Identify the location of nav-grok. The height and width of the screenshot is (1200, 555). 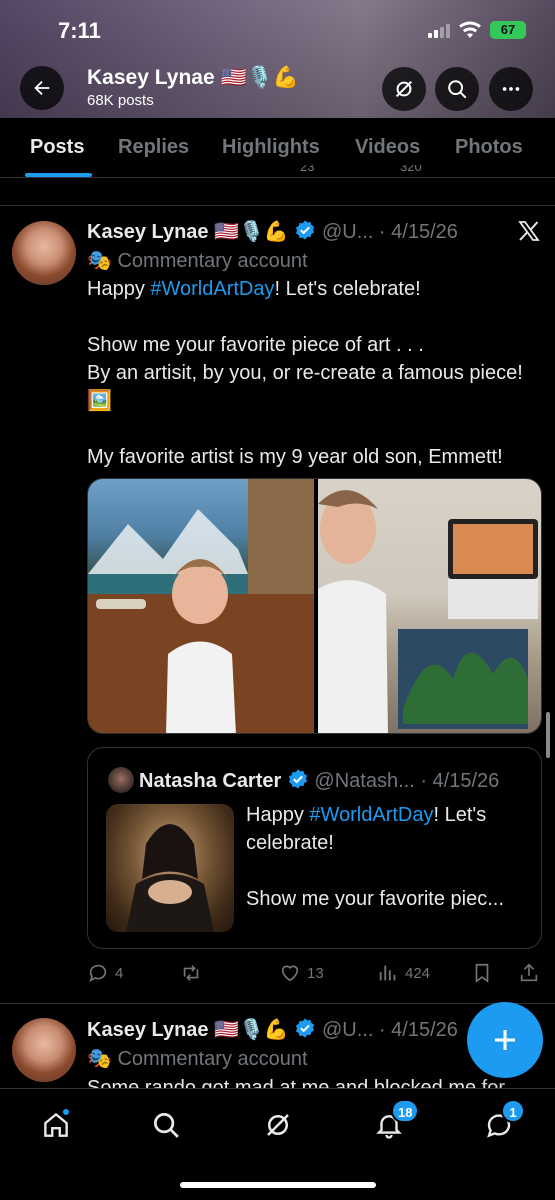
(278, 1125).